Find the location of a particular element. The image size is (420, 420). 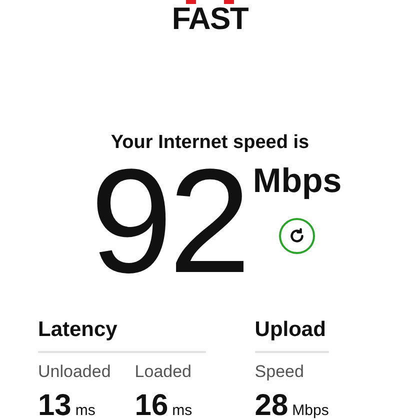

logo-text: FAST is located at coordinates (210, 19).